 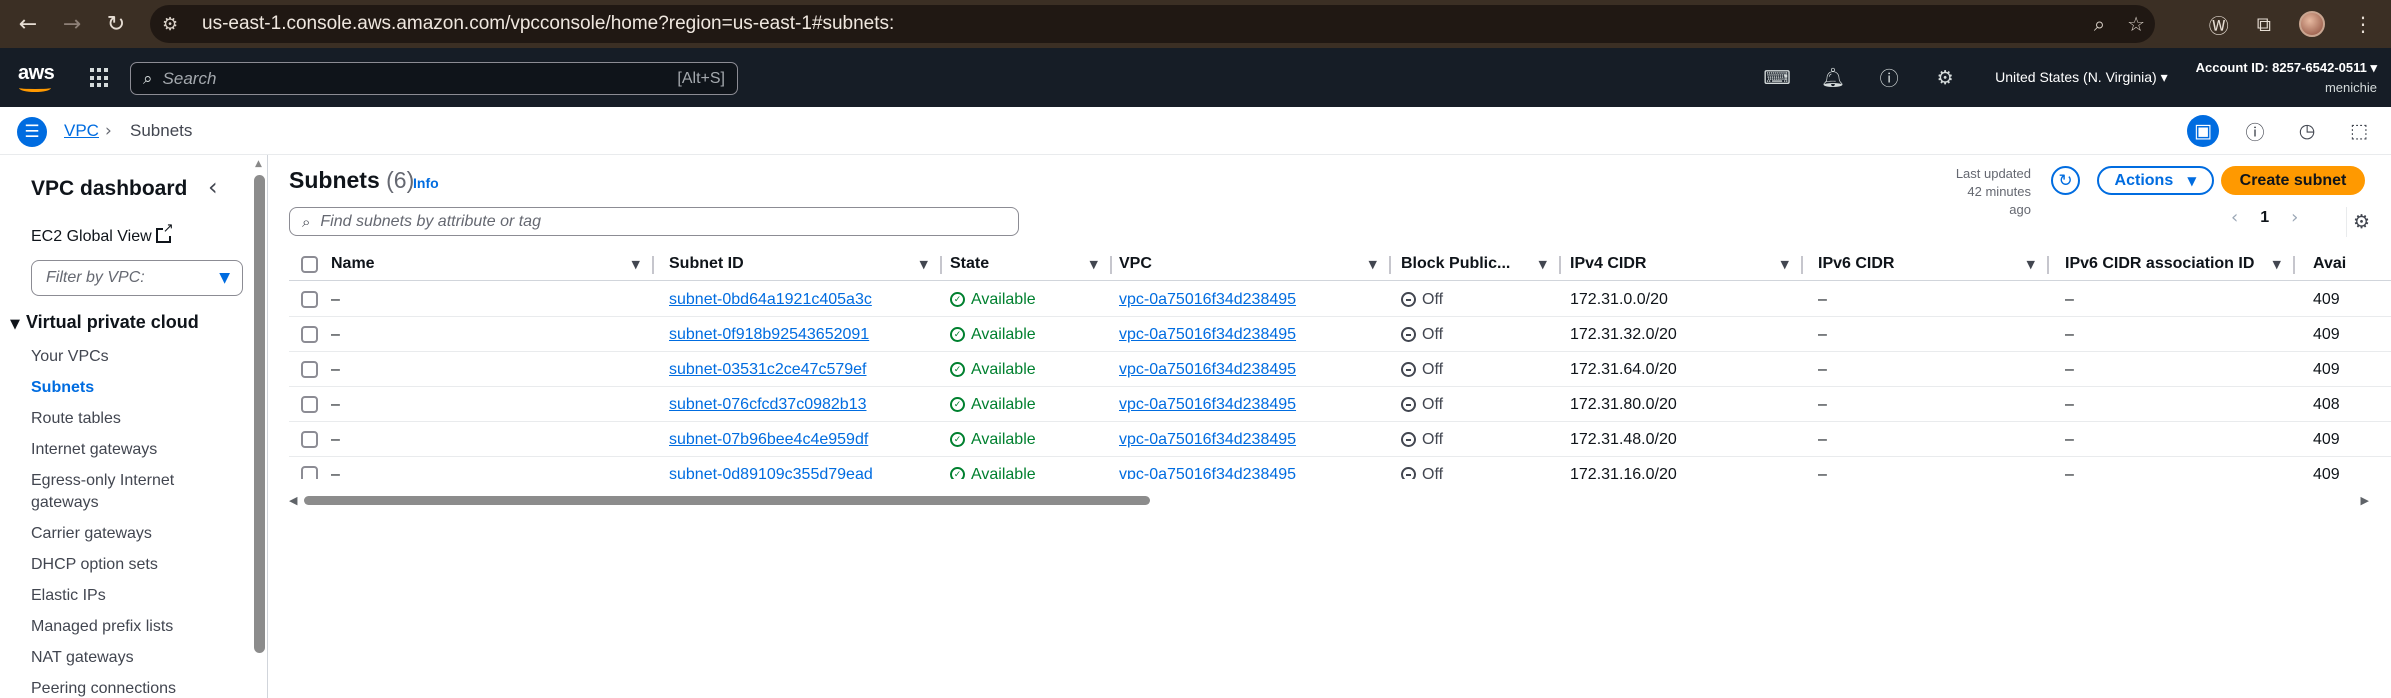 What do you see at coordinates (1255, 264) in the screenshot?
I see `column-vpc: VPC ▼` at bounding box center [1255, 264].